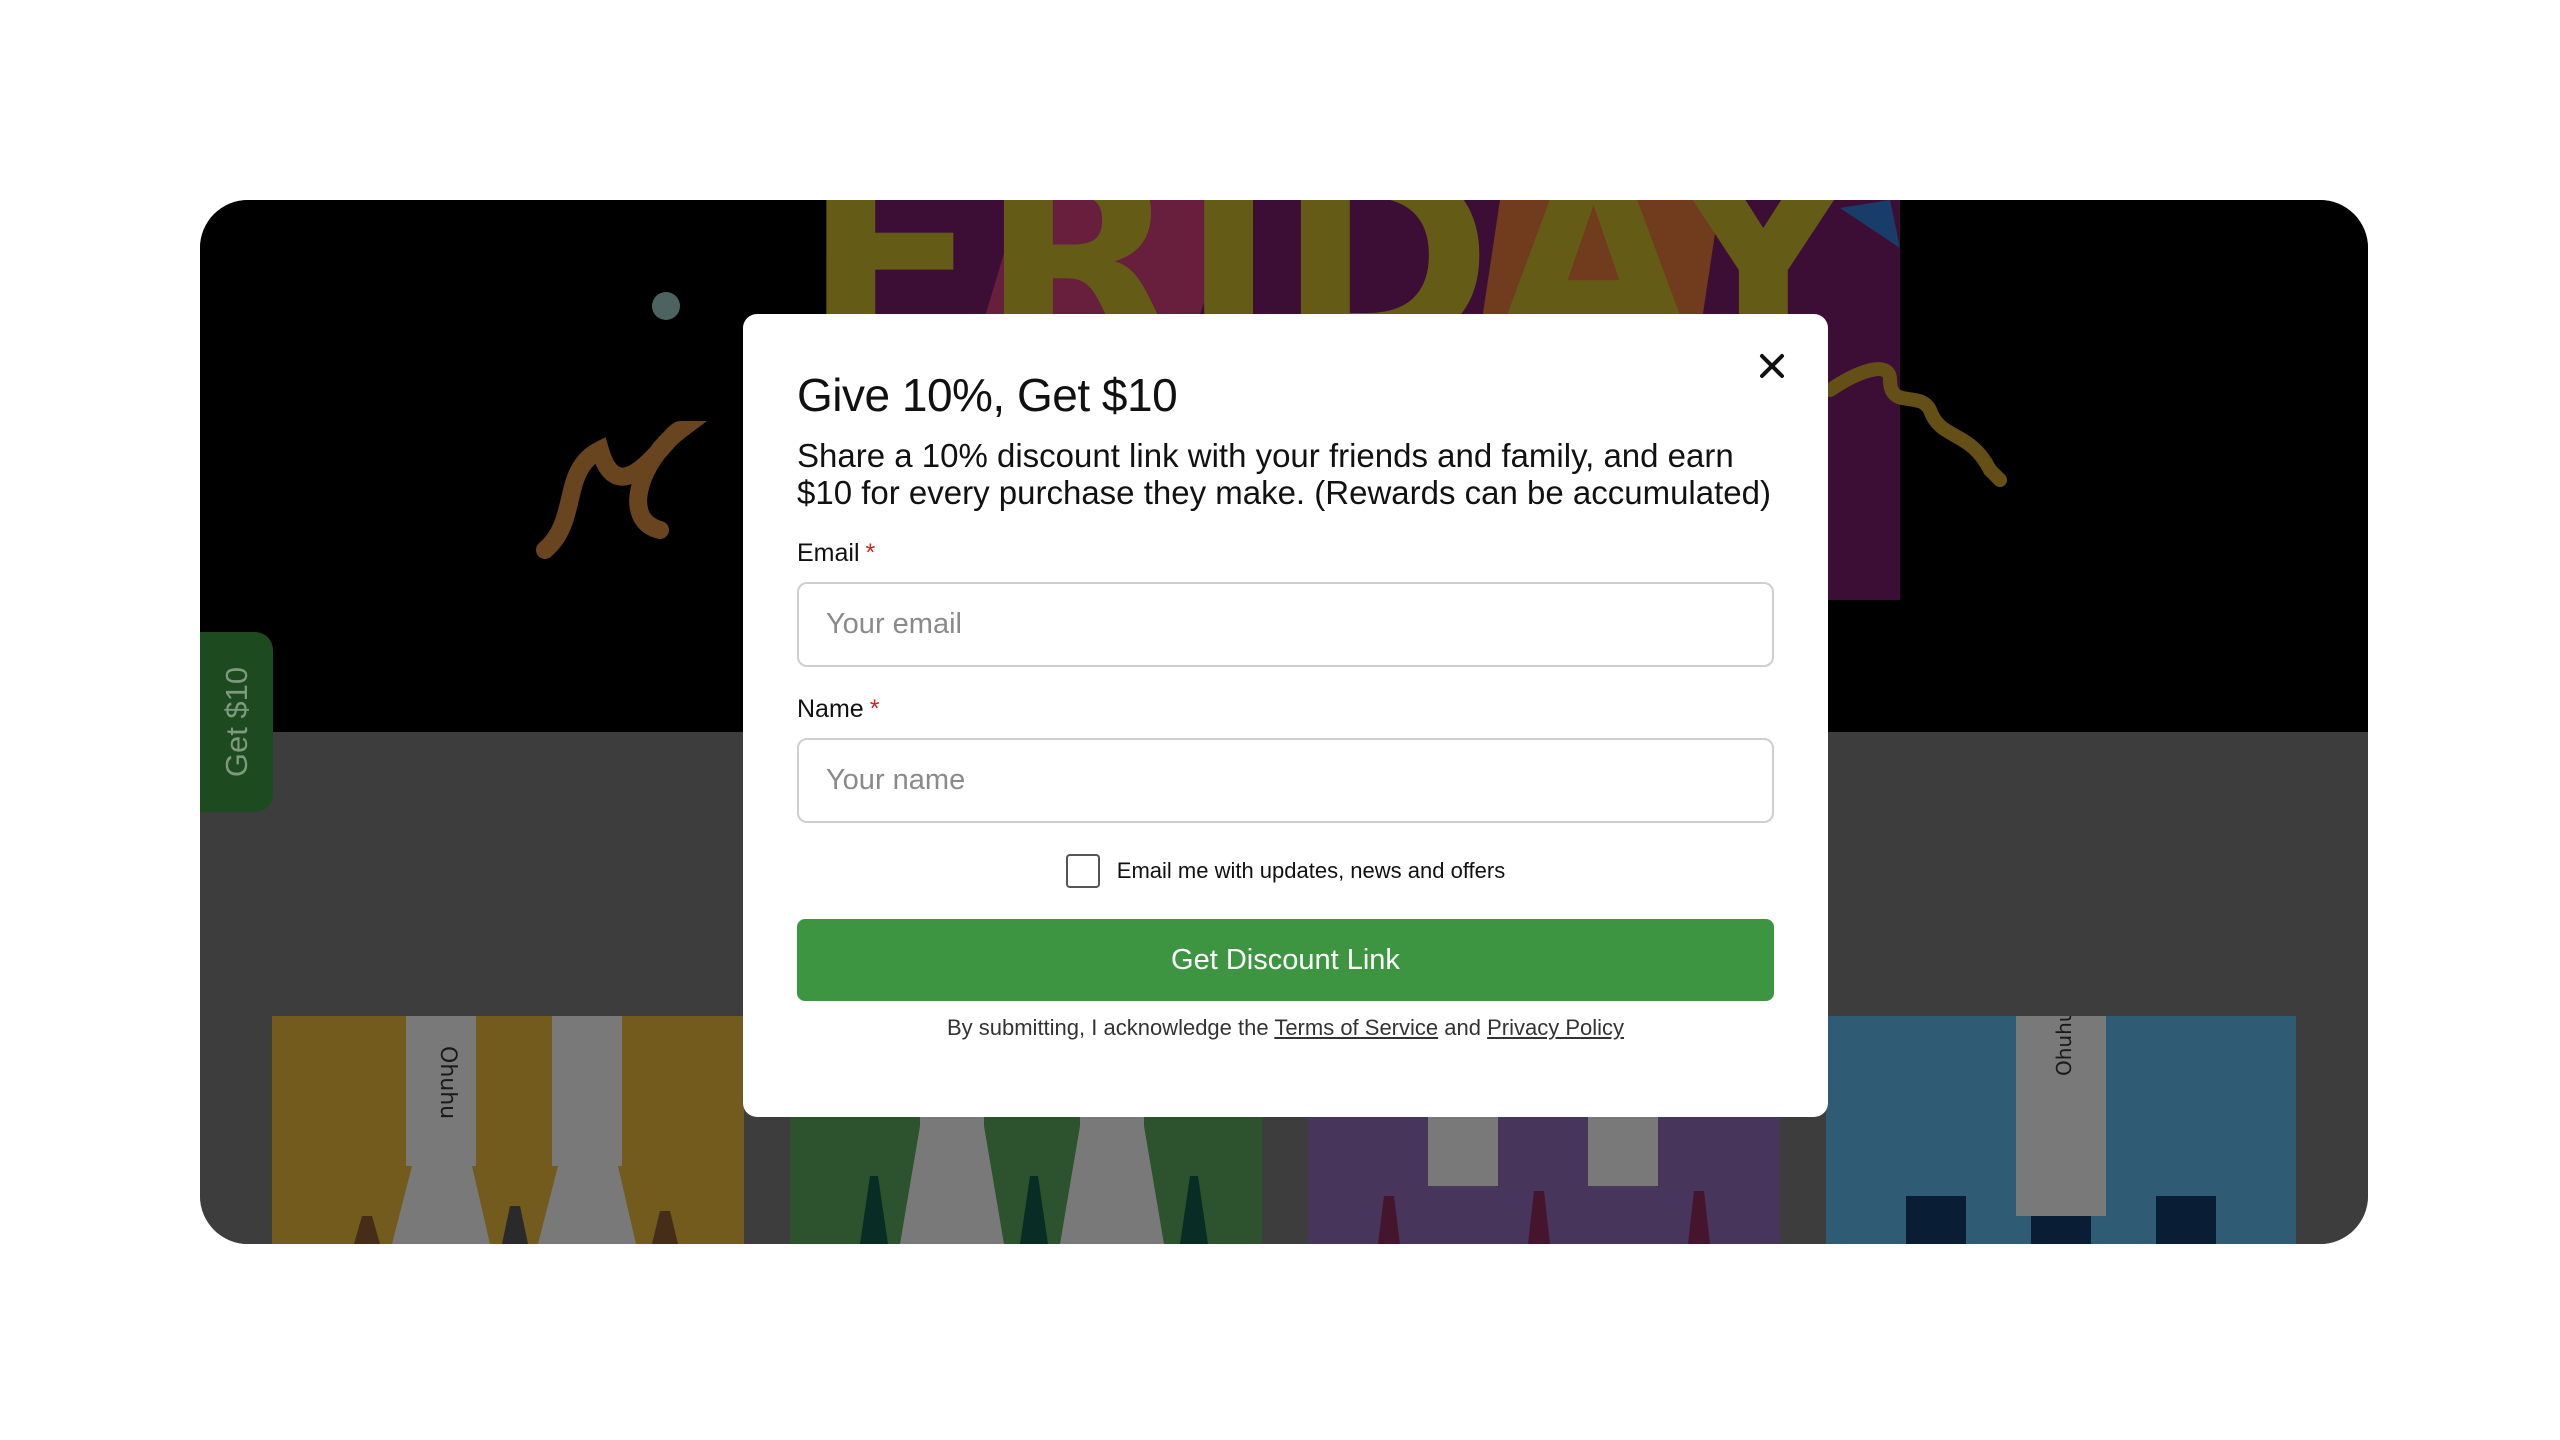 This screenshot has height=1440, width=2560. I want to click on close-button, so click(1772, 366).